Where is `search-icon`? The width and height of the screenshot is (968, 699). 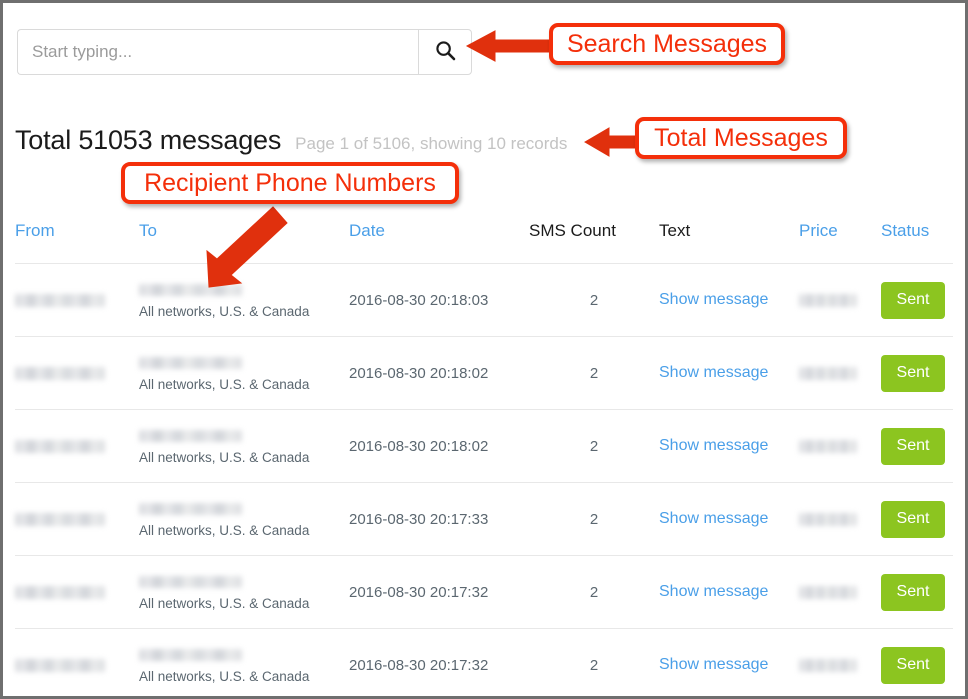 search-icon is located at coordinates (445, 52).